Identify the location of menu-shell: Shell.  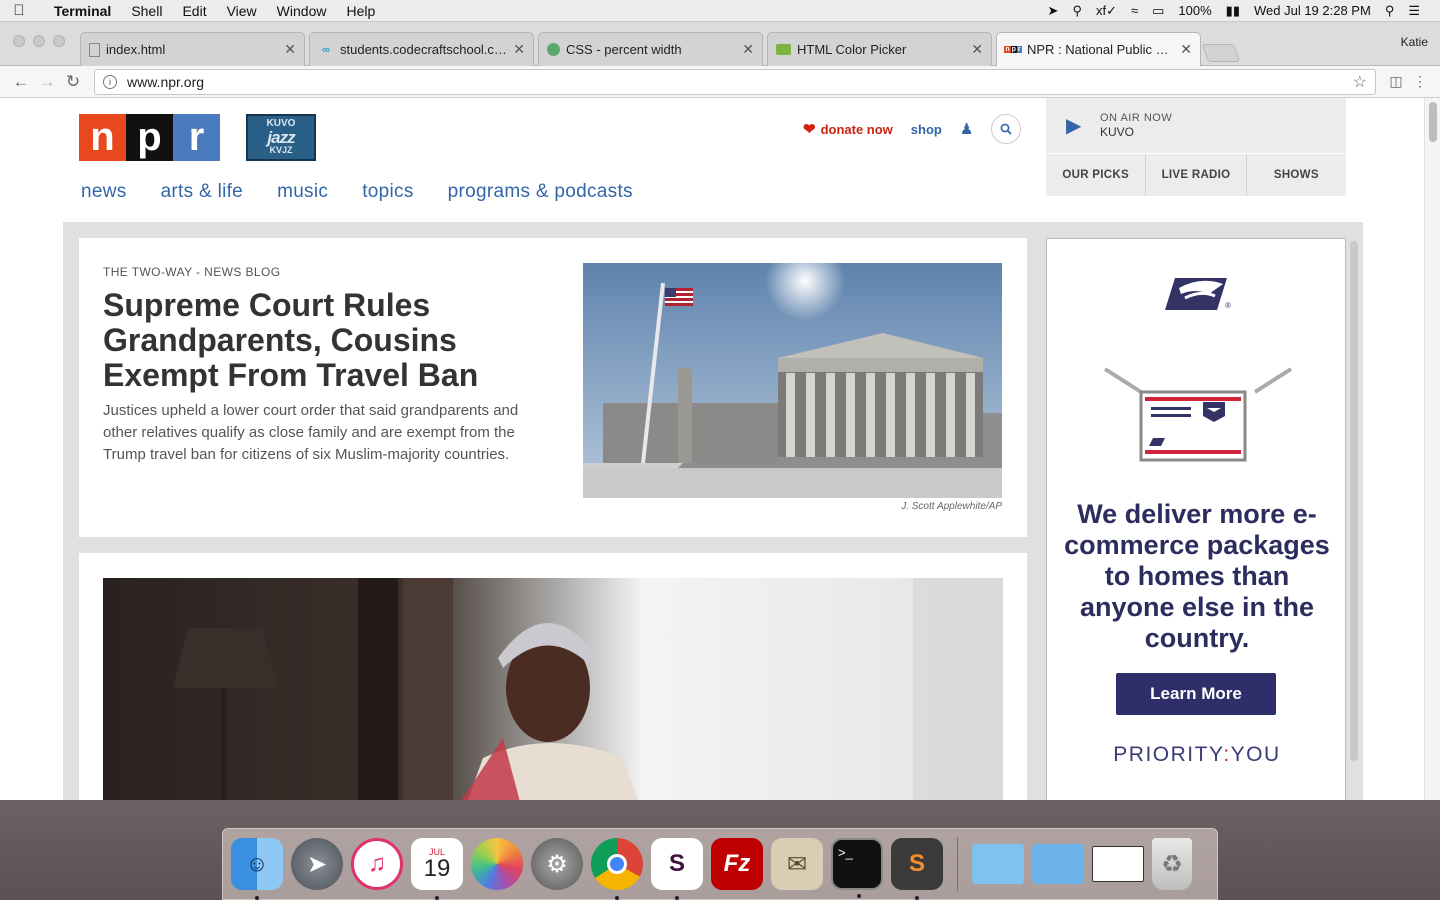
(146, 11).